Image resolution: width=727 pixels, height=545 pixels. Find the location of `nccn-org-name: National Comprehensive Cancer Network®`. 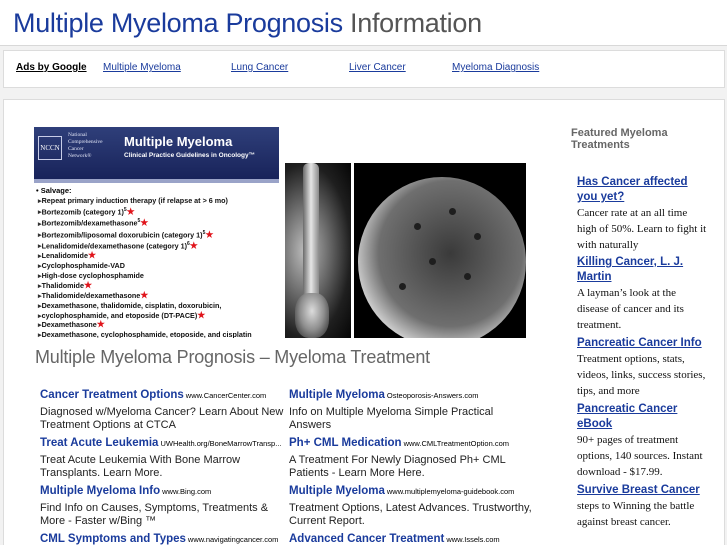

nccn-org-name: National Comprehensive Cancer Network® is located at coordinates (85, 145).